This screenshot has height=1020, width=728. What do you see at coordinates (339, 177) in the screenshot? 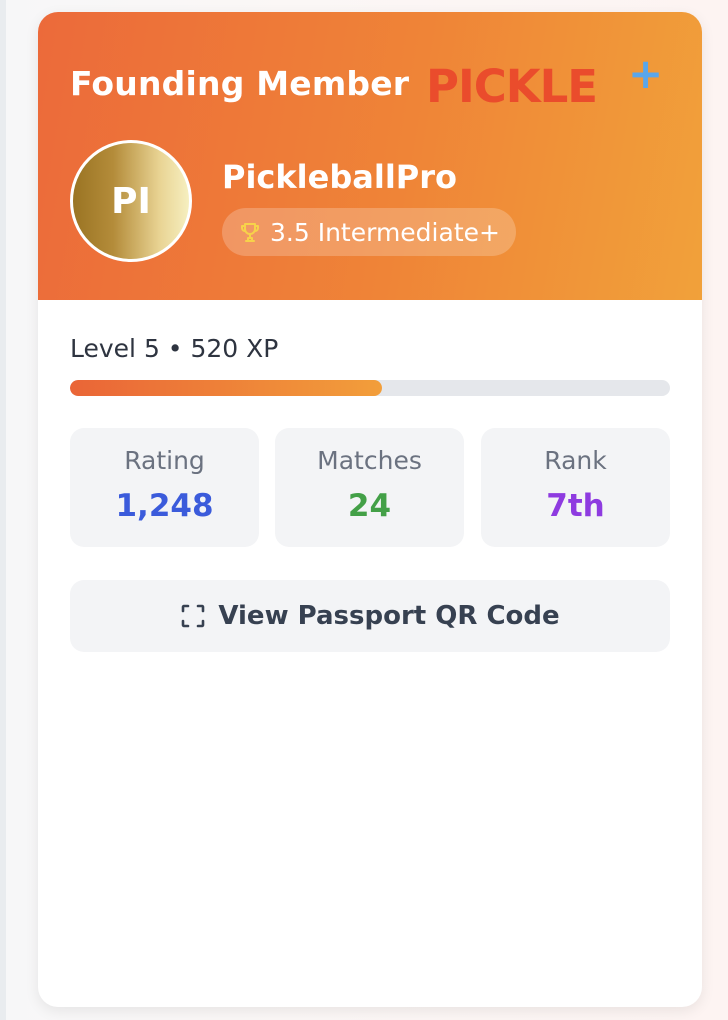
I see `username: PickleballPro` at bounding box center [339, 177].